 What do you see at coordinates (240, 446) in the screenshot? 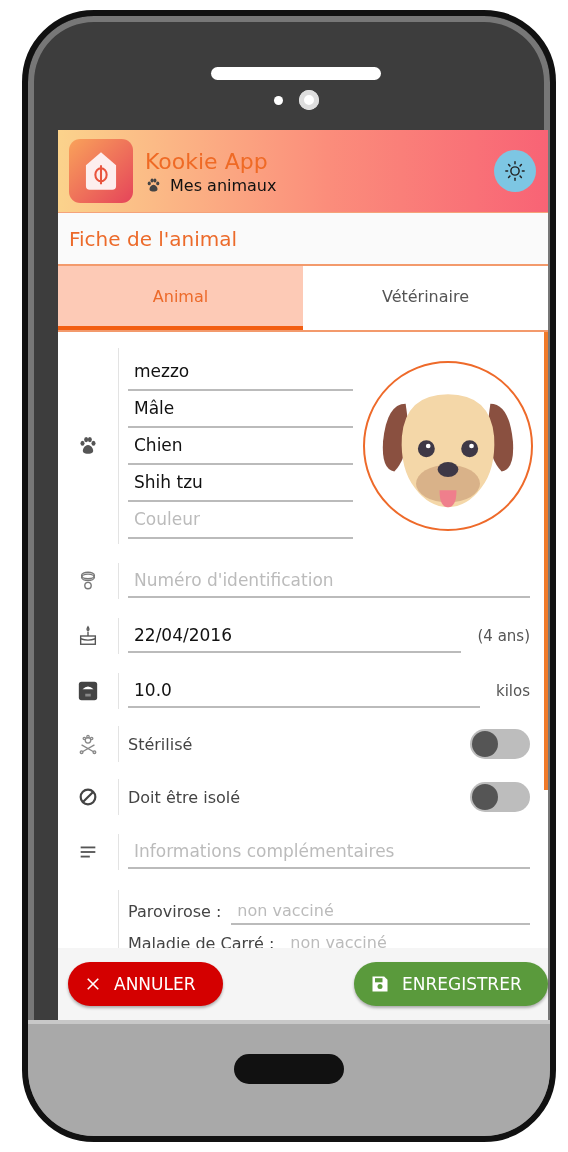
I see `input-field: Chien` at bounding box center [240, 446].